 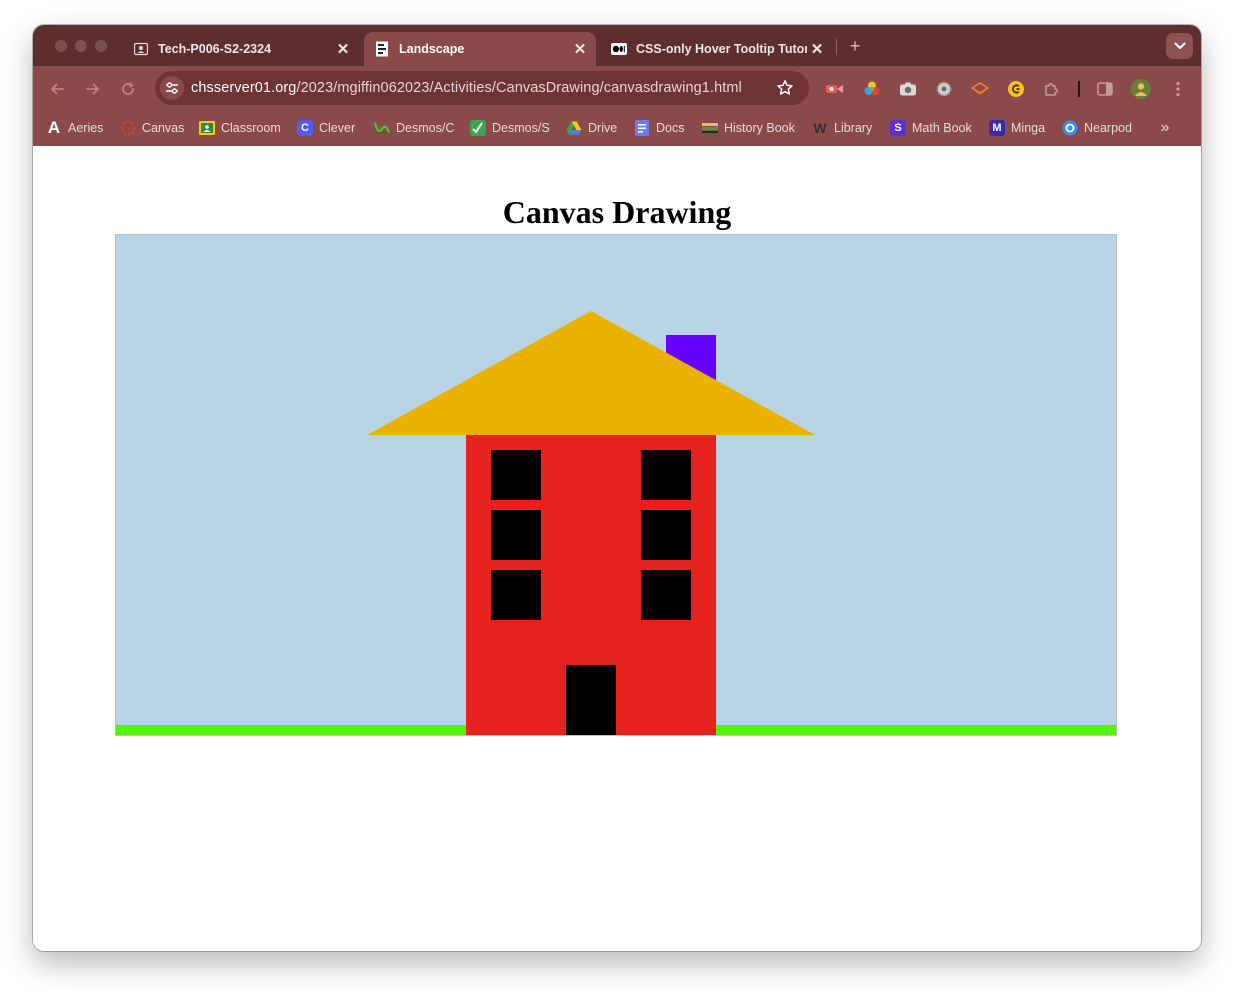 I want to click on bookmark-label: Minga, so click(x=1028, y=128).